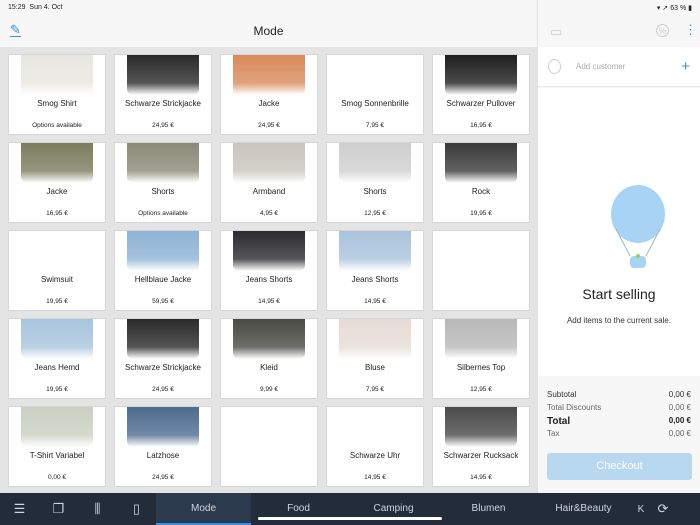  I want to click on product-tile: Smog Sonnenbrille 7,95 €, so click(375, 94).